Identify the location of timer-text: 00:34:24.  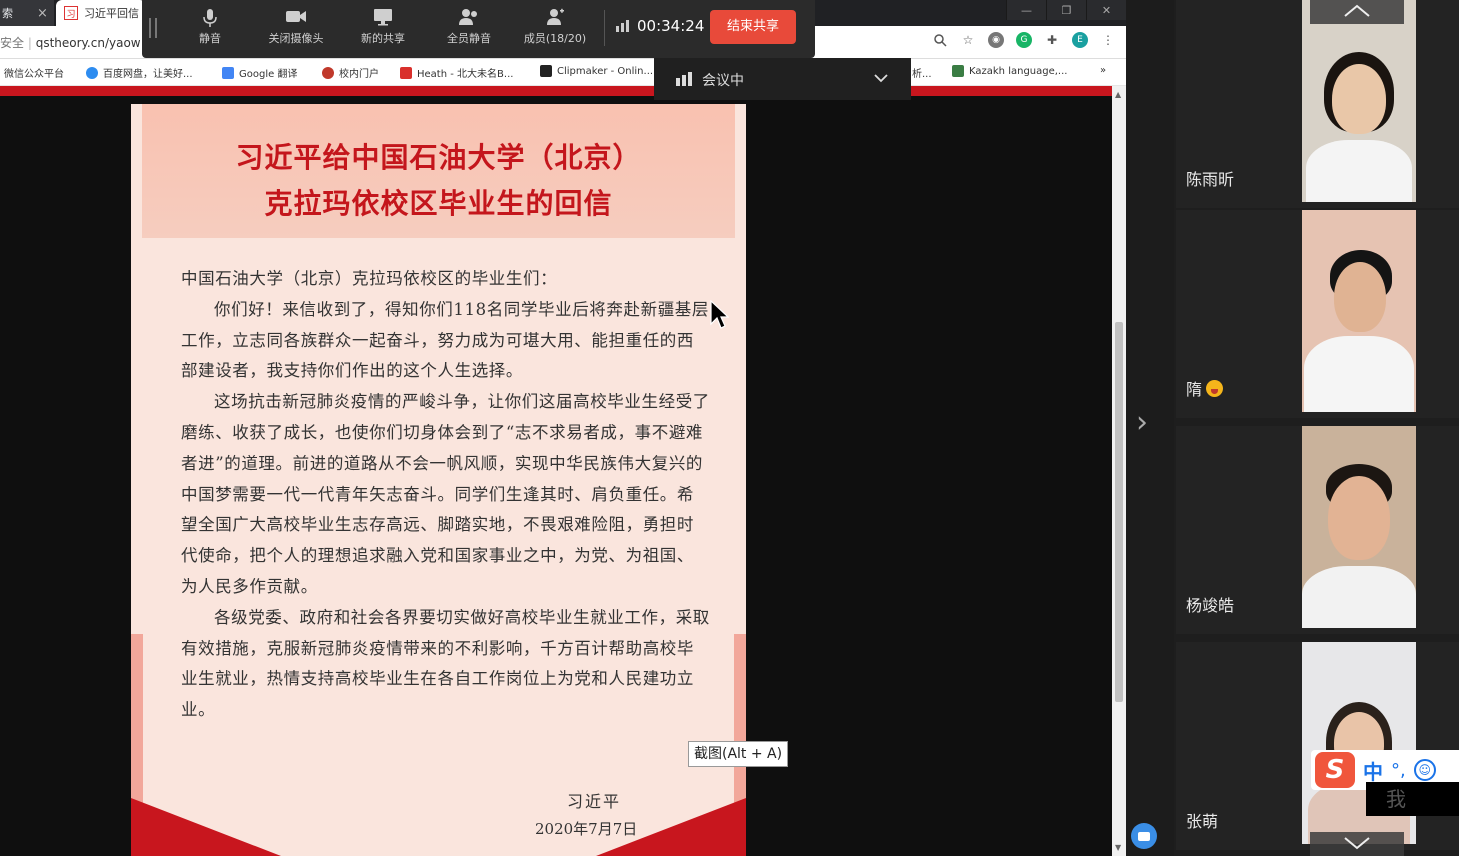
(671, 26).